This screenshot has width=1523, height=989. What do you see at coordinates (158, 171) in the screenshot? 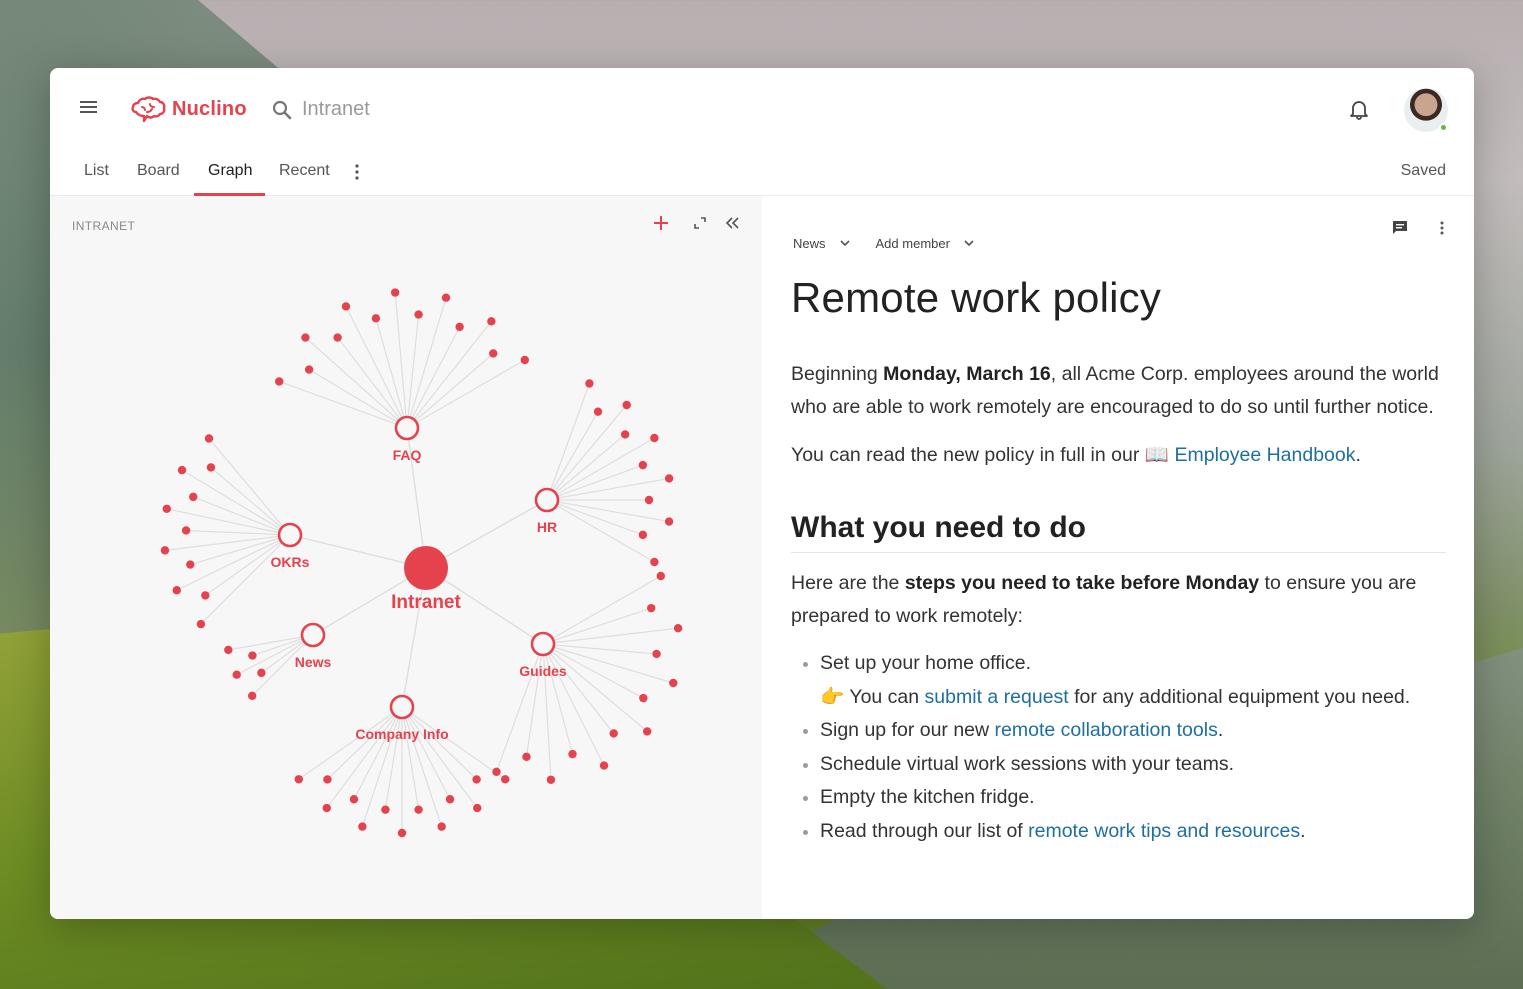
I see `tab-board: Board` at bounding box center [158, 171].